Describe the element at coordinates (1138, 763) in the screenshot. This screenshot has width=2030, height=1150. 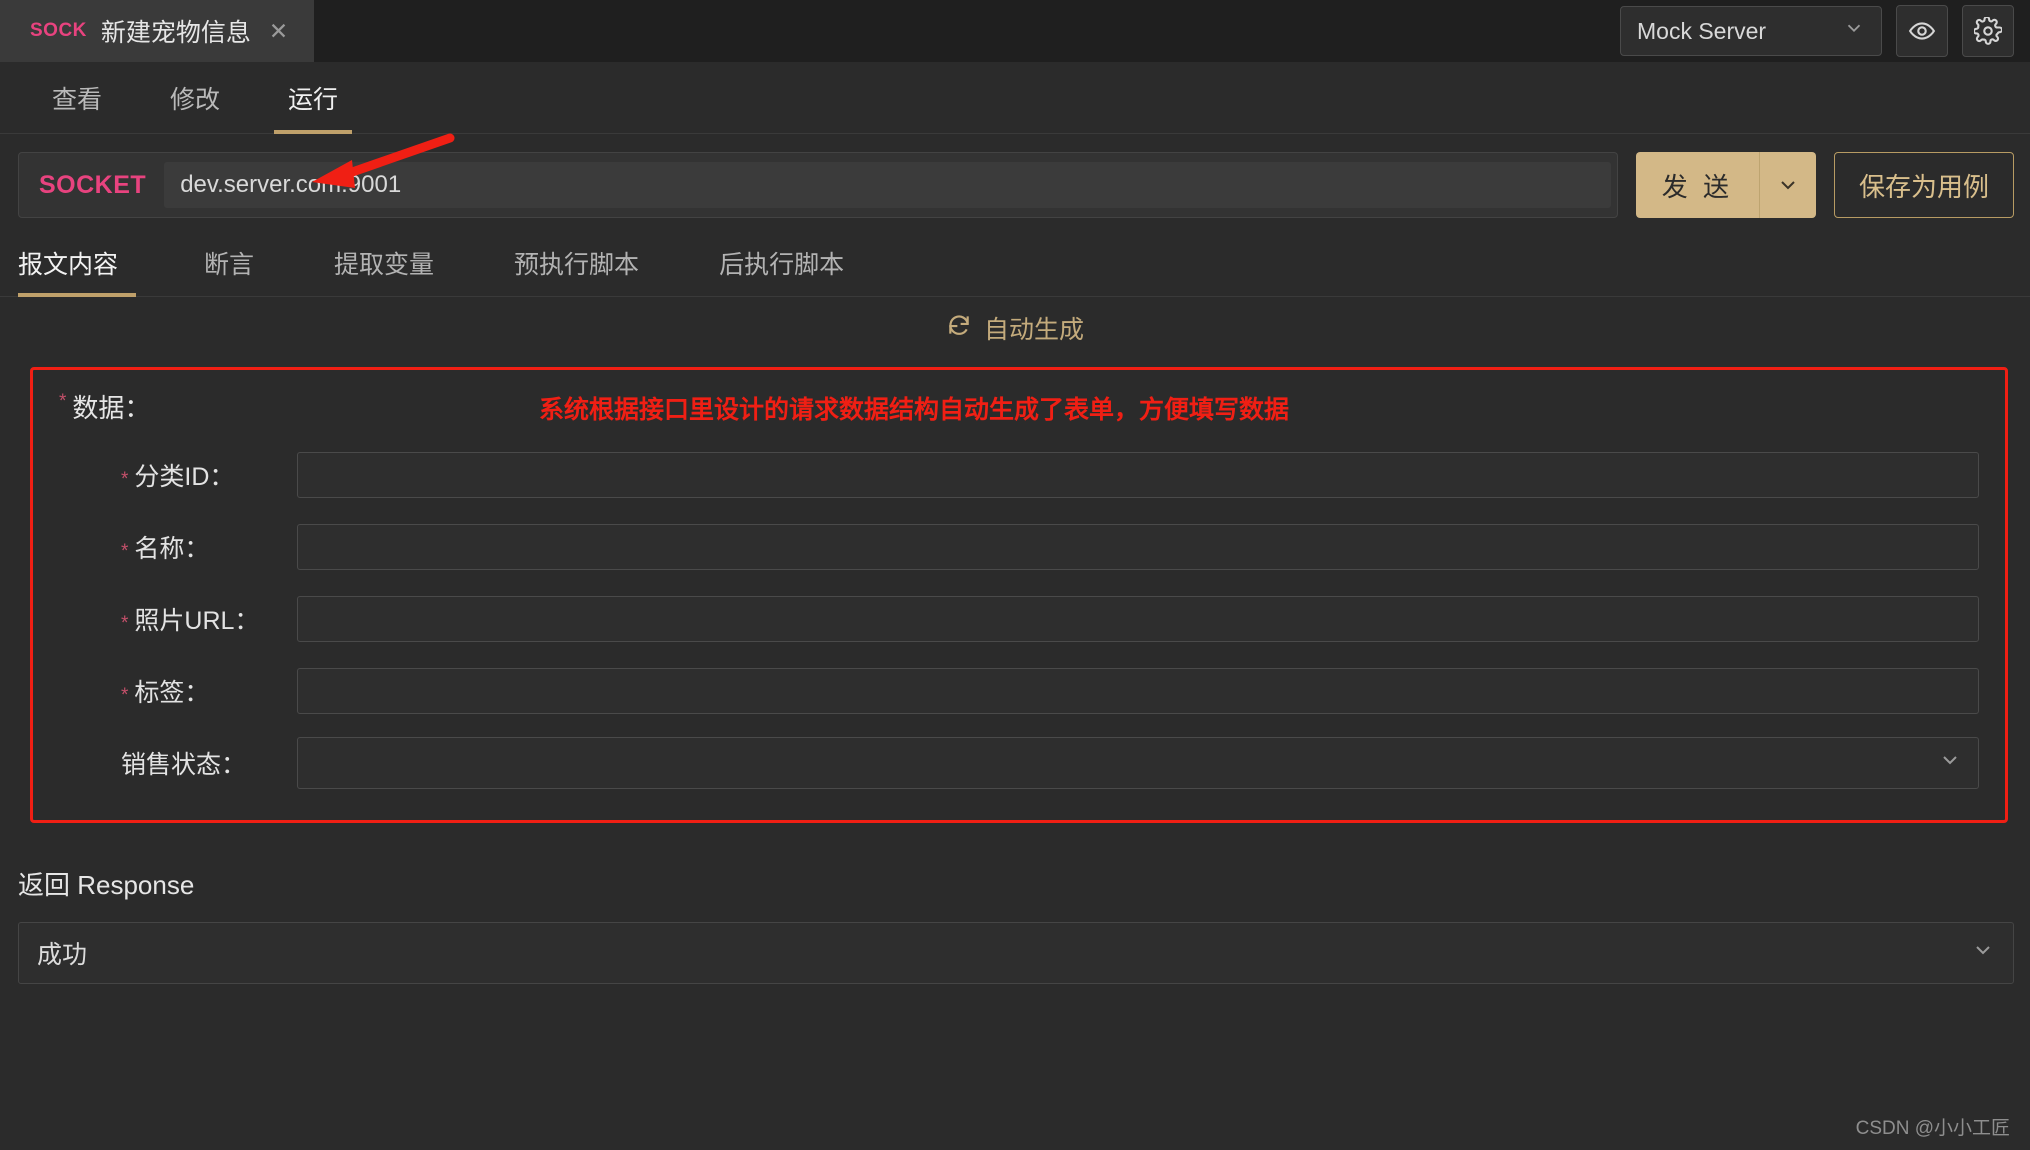
I see `field-select-sale-status` at that location.